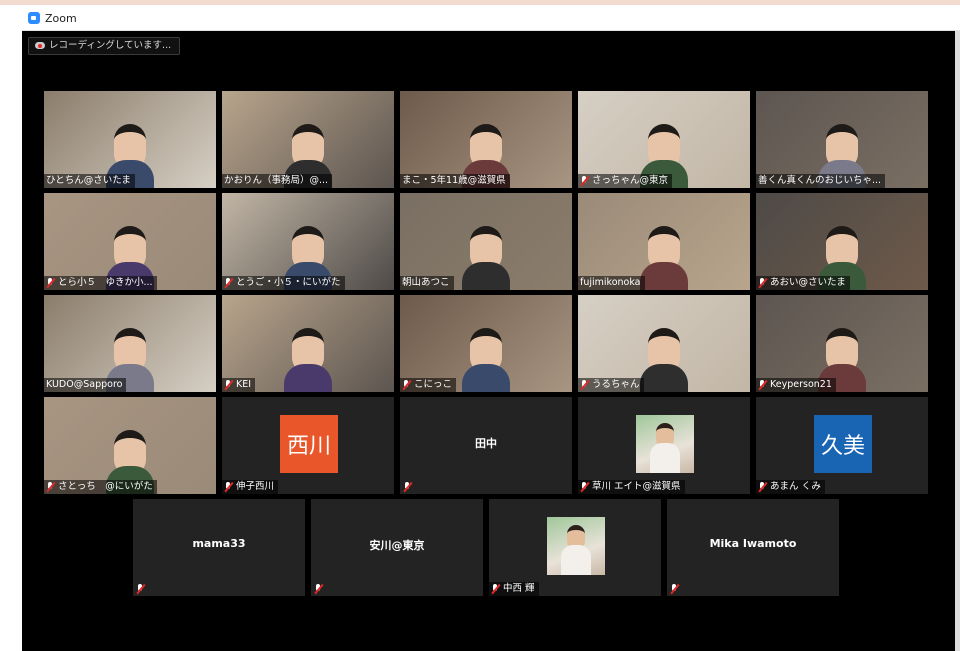 This screenshot has height=651, width=960. Describe the element at coordinates (130, 139) in the screenshot. I see `participant-tile: ひとちん@さいたま` at that location.